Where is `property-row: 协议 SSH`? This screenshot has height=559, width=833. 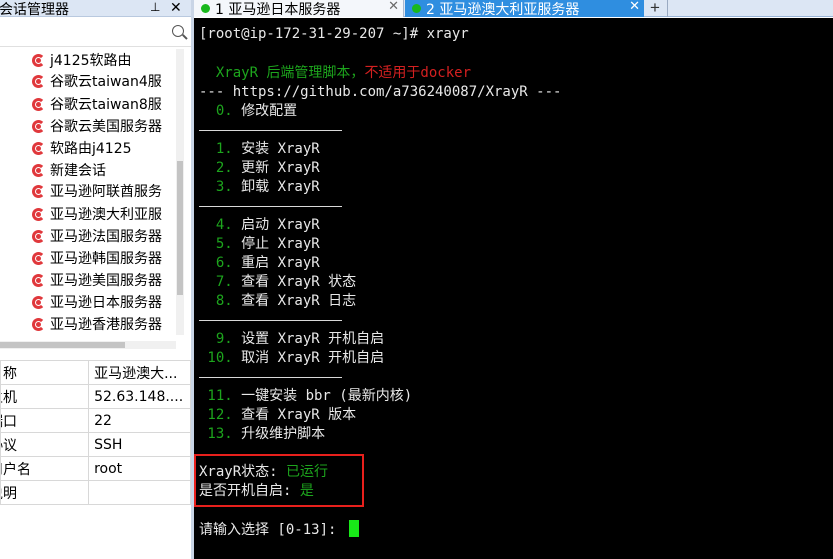
property-row: 协议 SSH is located at coordinates (95, 444).